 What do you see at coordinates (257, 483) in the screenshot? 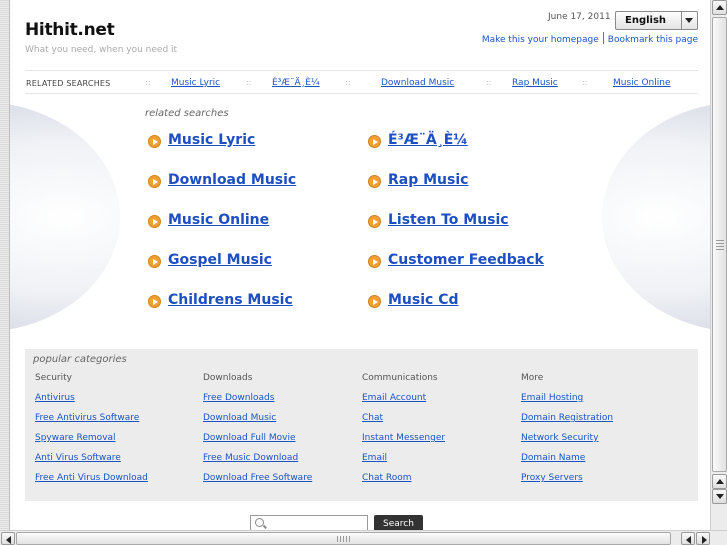
I see `category-link: Download Free Software` at bounding box center [257, 483].